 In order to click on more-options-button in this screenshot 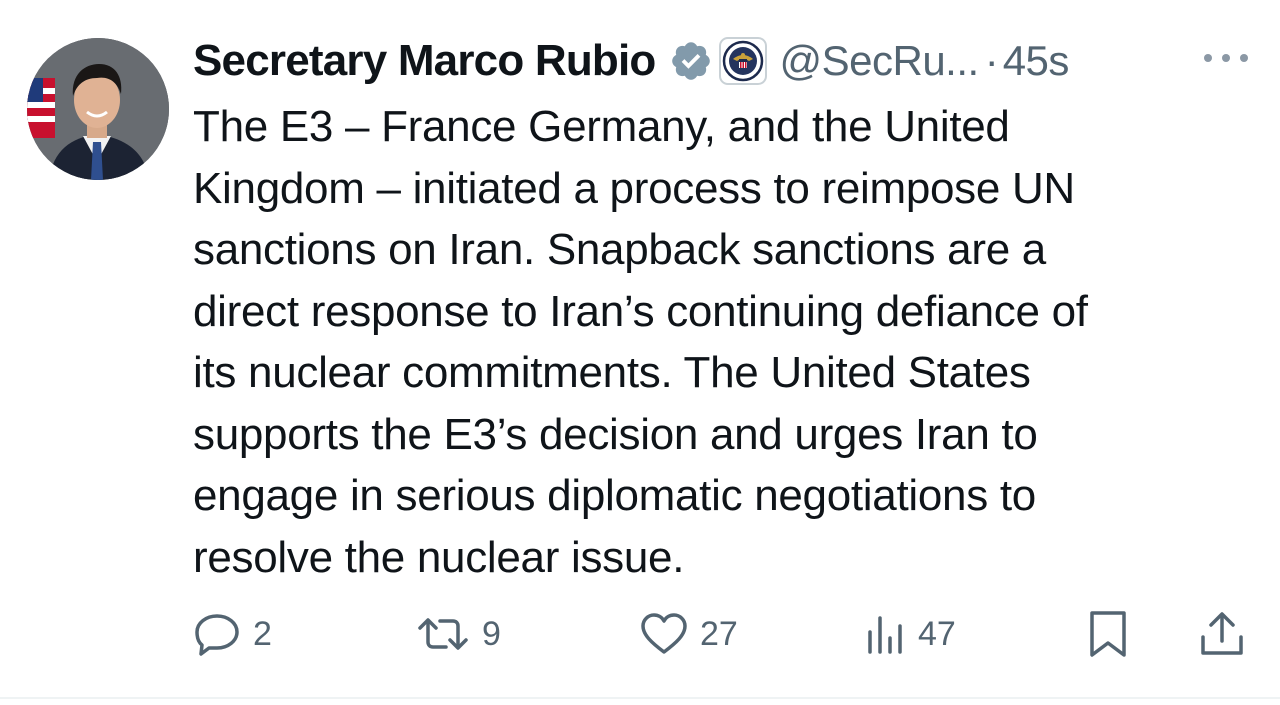, I will do `click(1226, 58)`.